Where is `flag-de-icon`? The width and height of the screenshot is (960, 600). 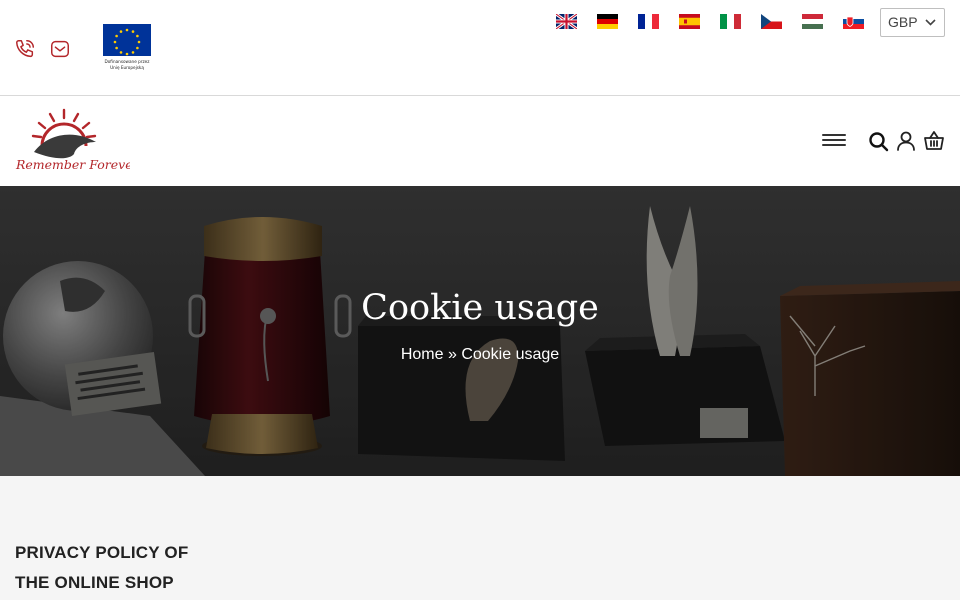
flag-de-icon is located at coordinates (607, 21).